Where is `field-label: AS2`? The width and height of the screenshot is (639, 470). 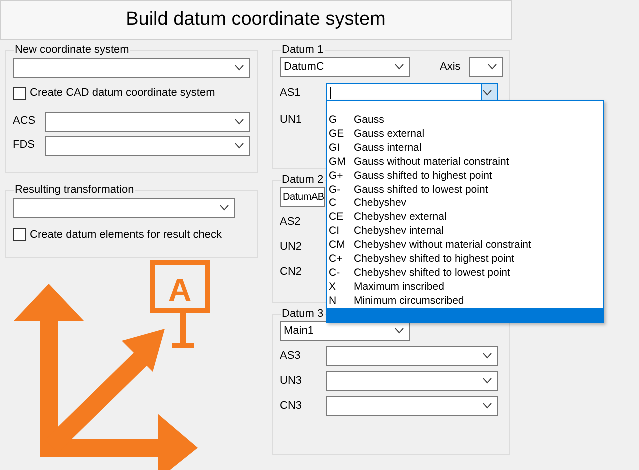 field-label: AS2 is located at coordinates (291, 222).